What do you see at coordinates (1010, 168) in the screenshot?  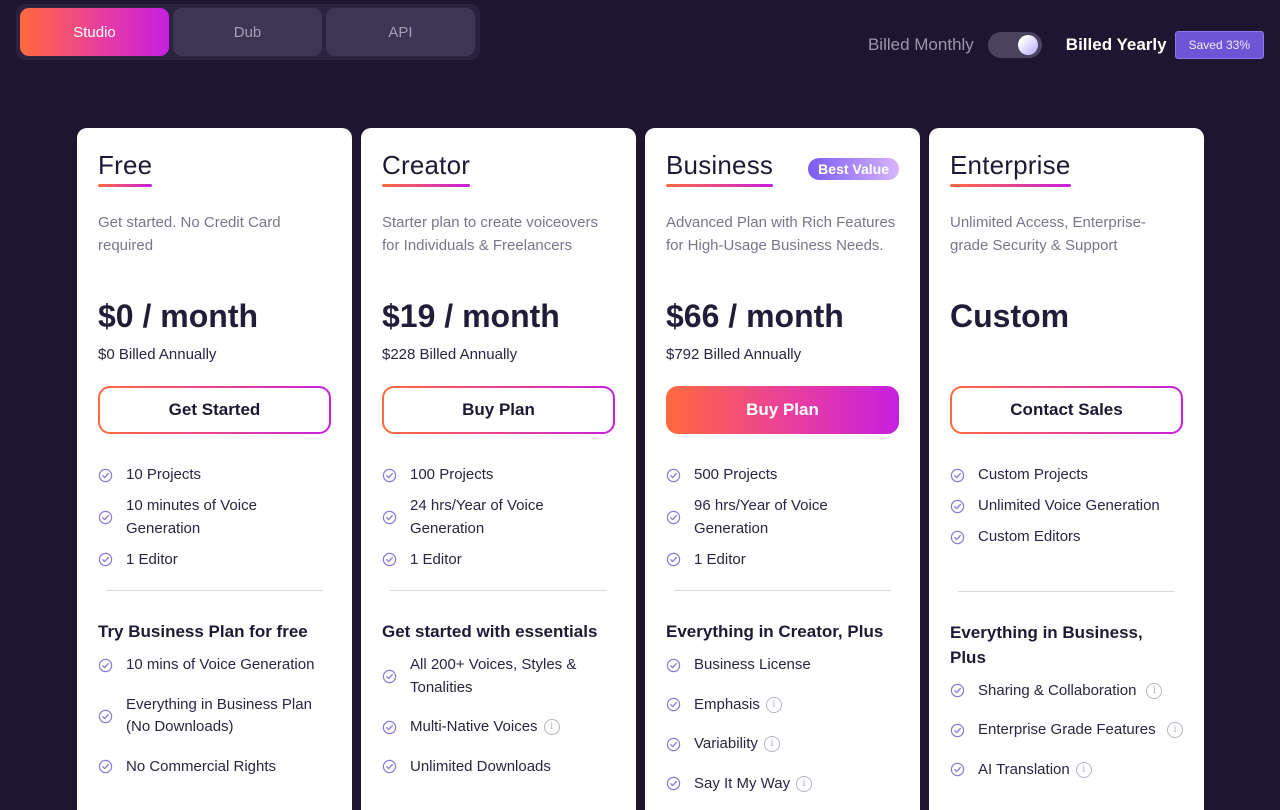 I see `plan-name: Enterprise` at bounding box center [1010, 168].